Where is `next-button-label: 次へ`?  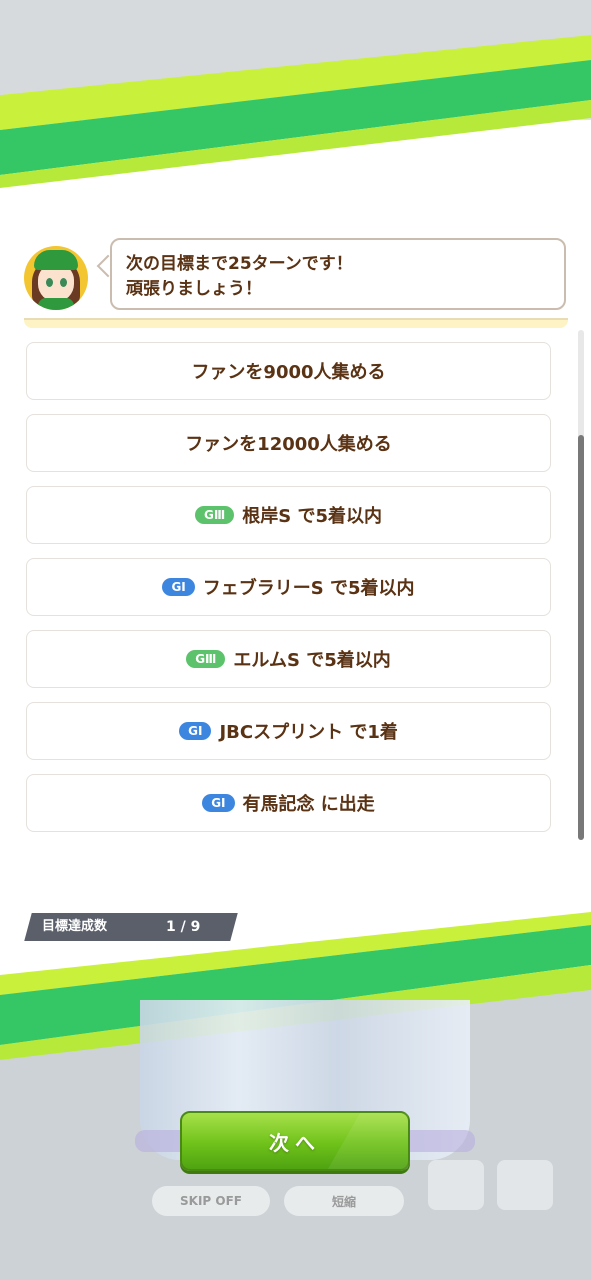 next-button-label: 次へ is located at coordinates (295, 1142).